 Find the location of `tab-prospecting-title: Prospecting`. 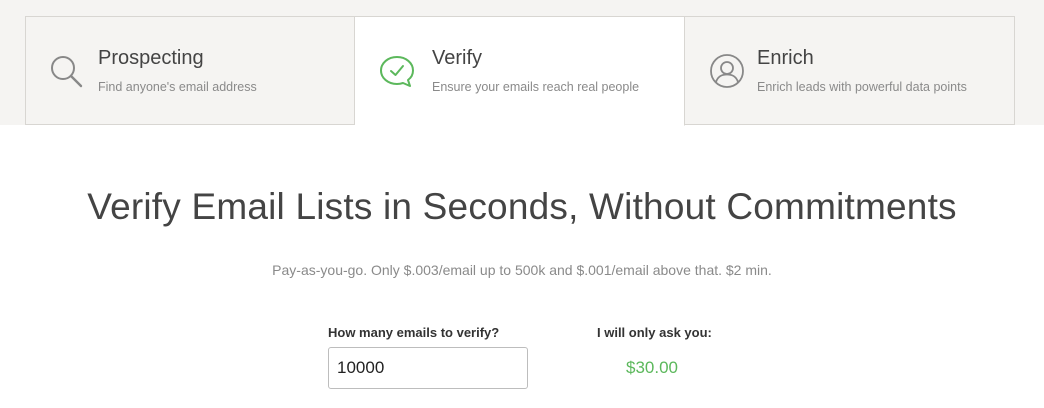

tab-prospecting-title: Prospecting is located at coordinates (151, 58).